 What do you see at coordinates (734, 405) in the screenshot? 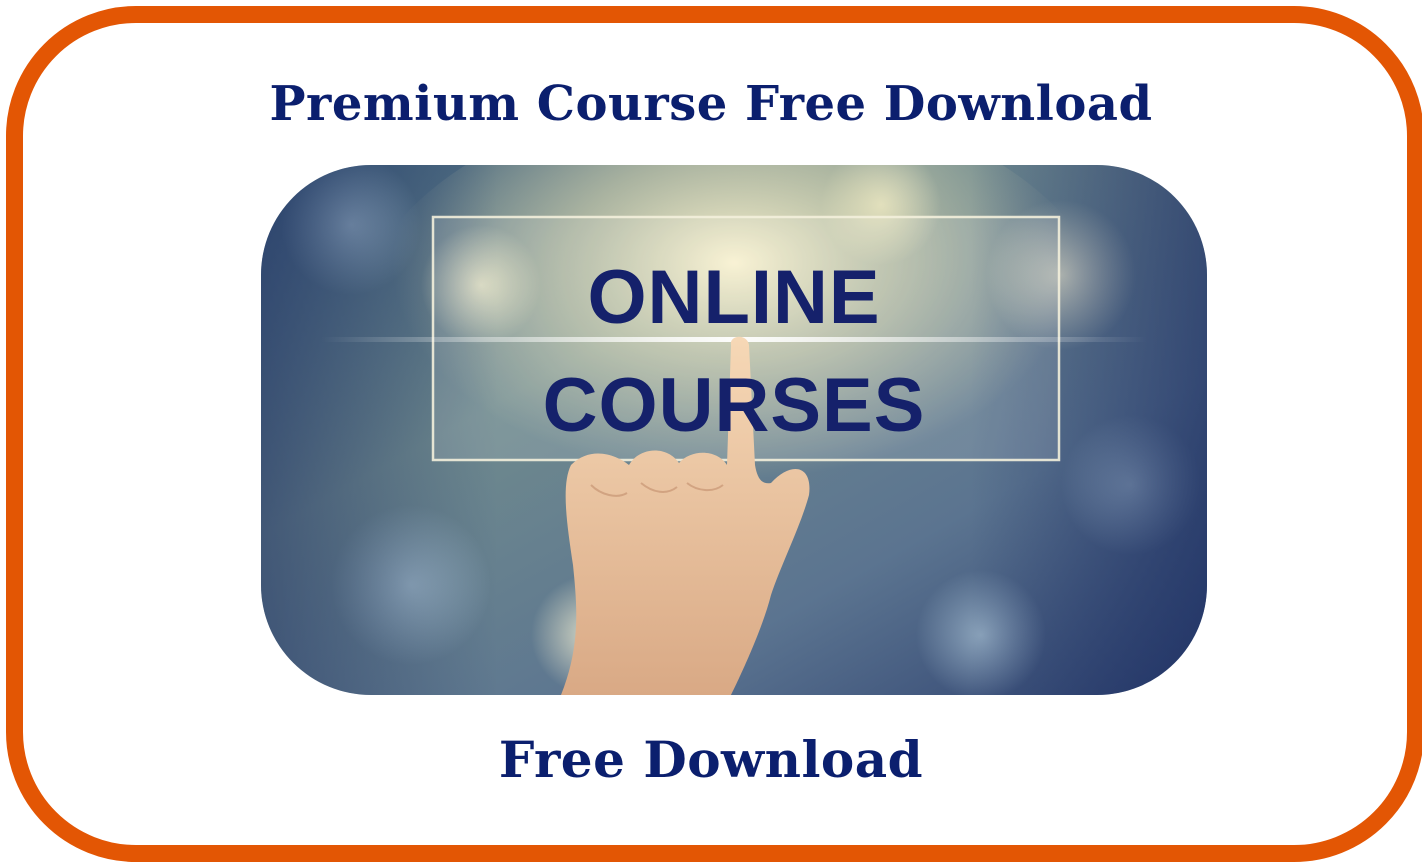
I see `banner-line-courses: COURSES` at bounding box center [734, 405].